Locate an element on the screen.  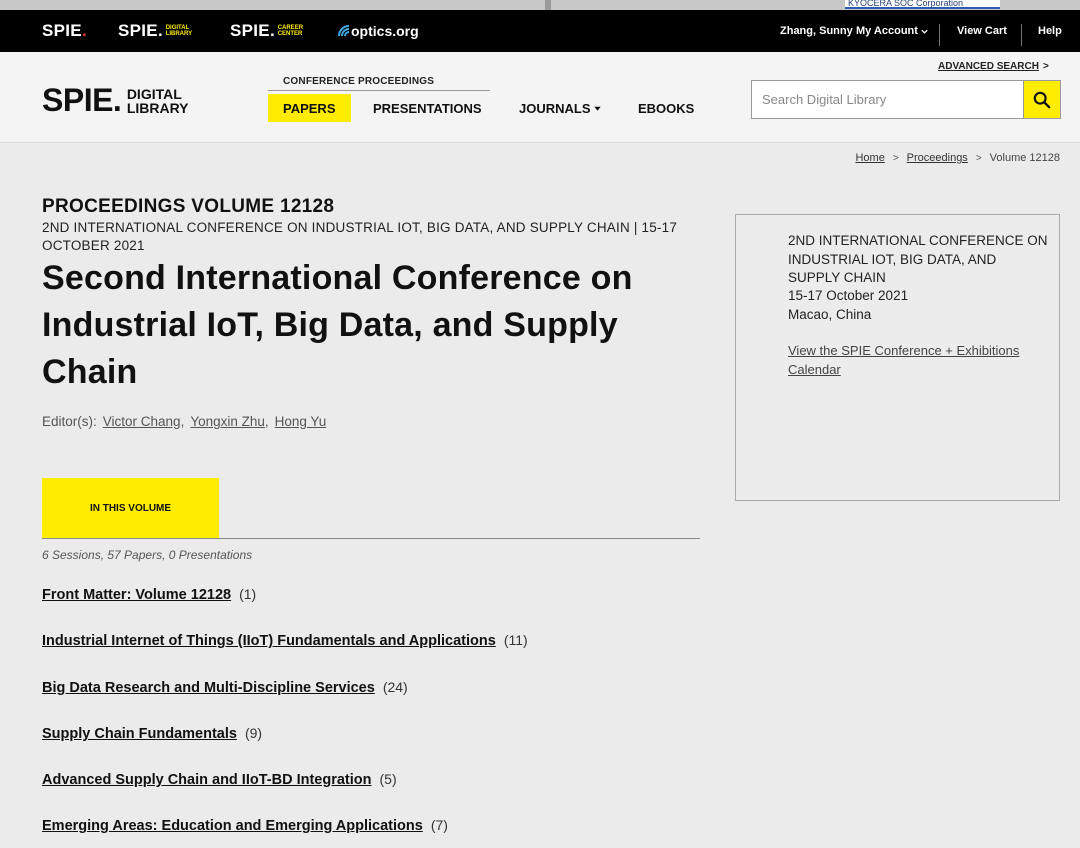
view-cart-link: View Cart is located at coordinates (982, 31).